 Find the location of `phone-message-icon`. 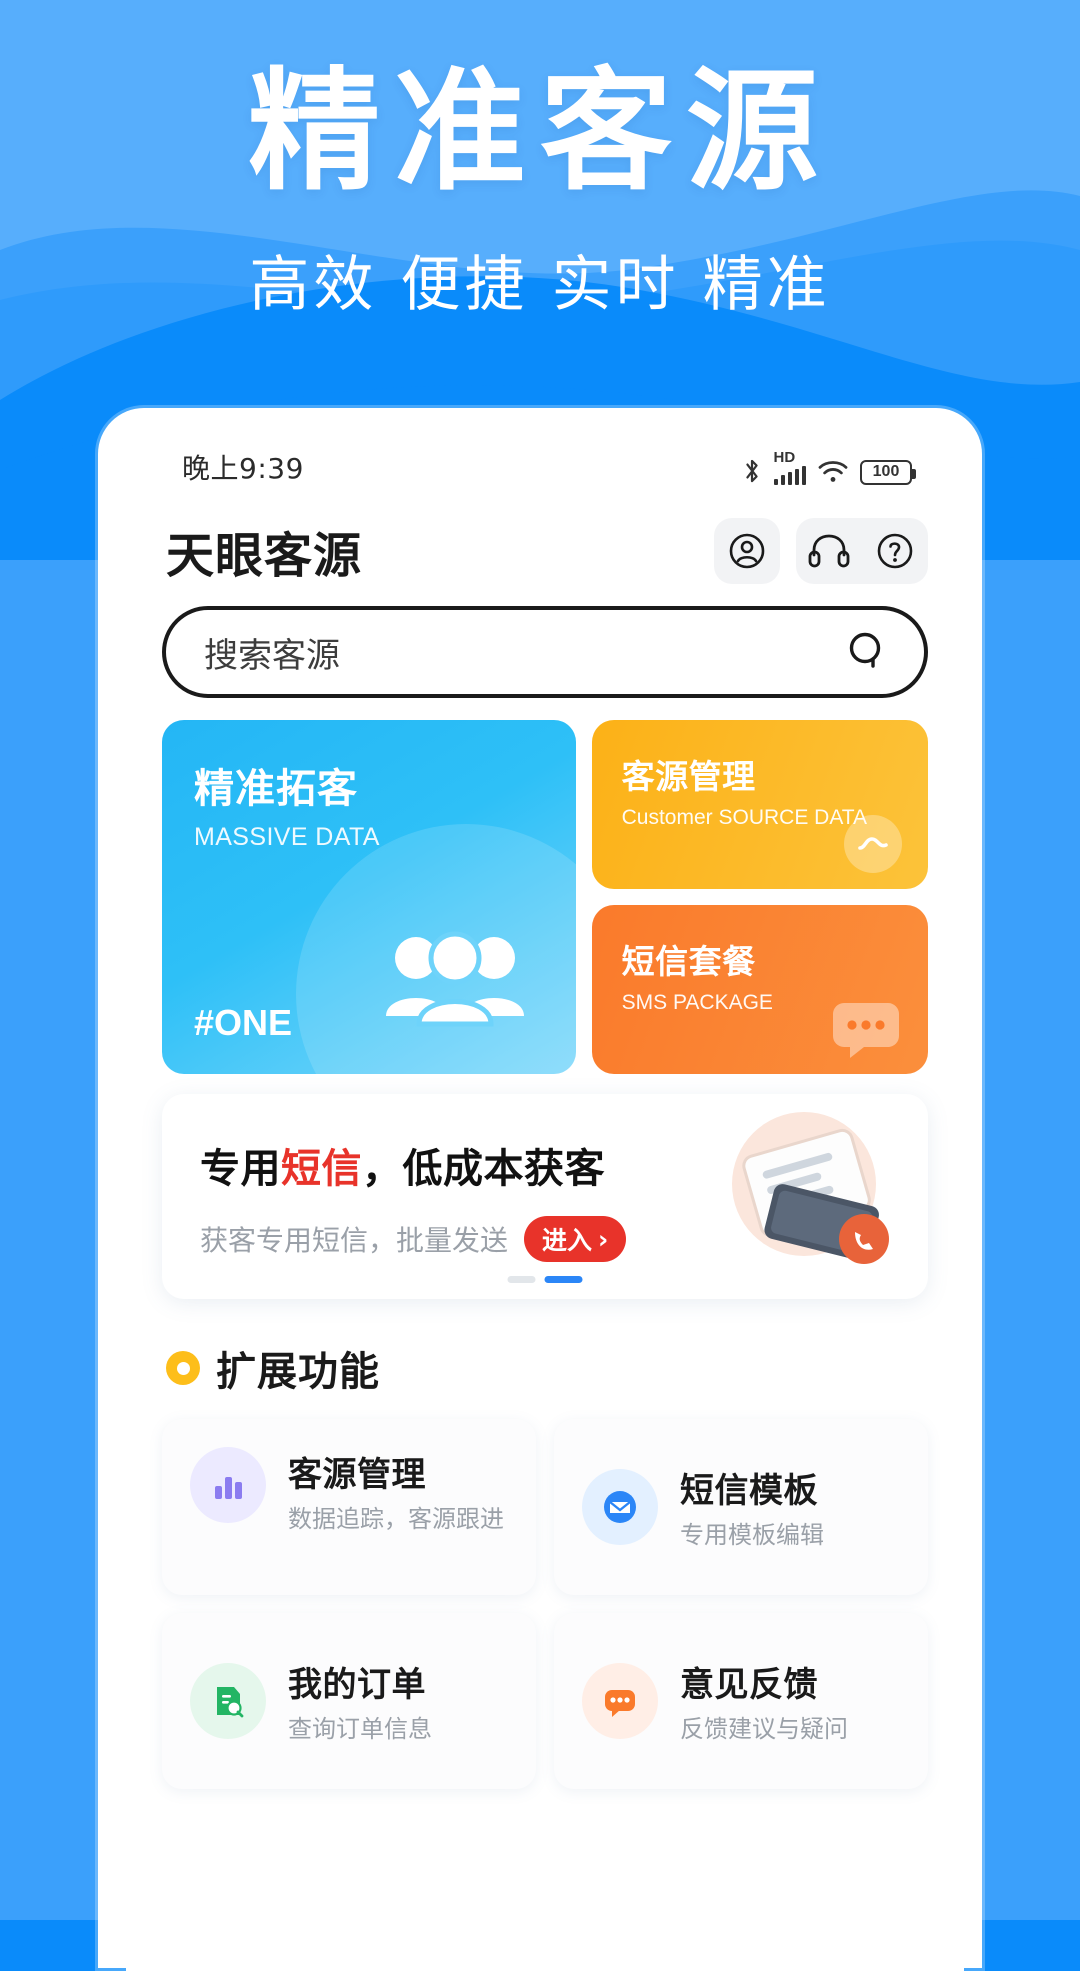

phone-message-icon is located at coordinates (810, 1188).